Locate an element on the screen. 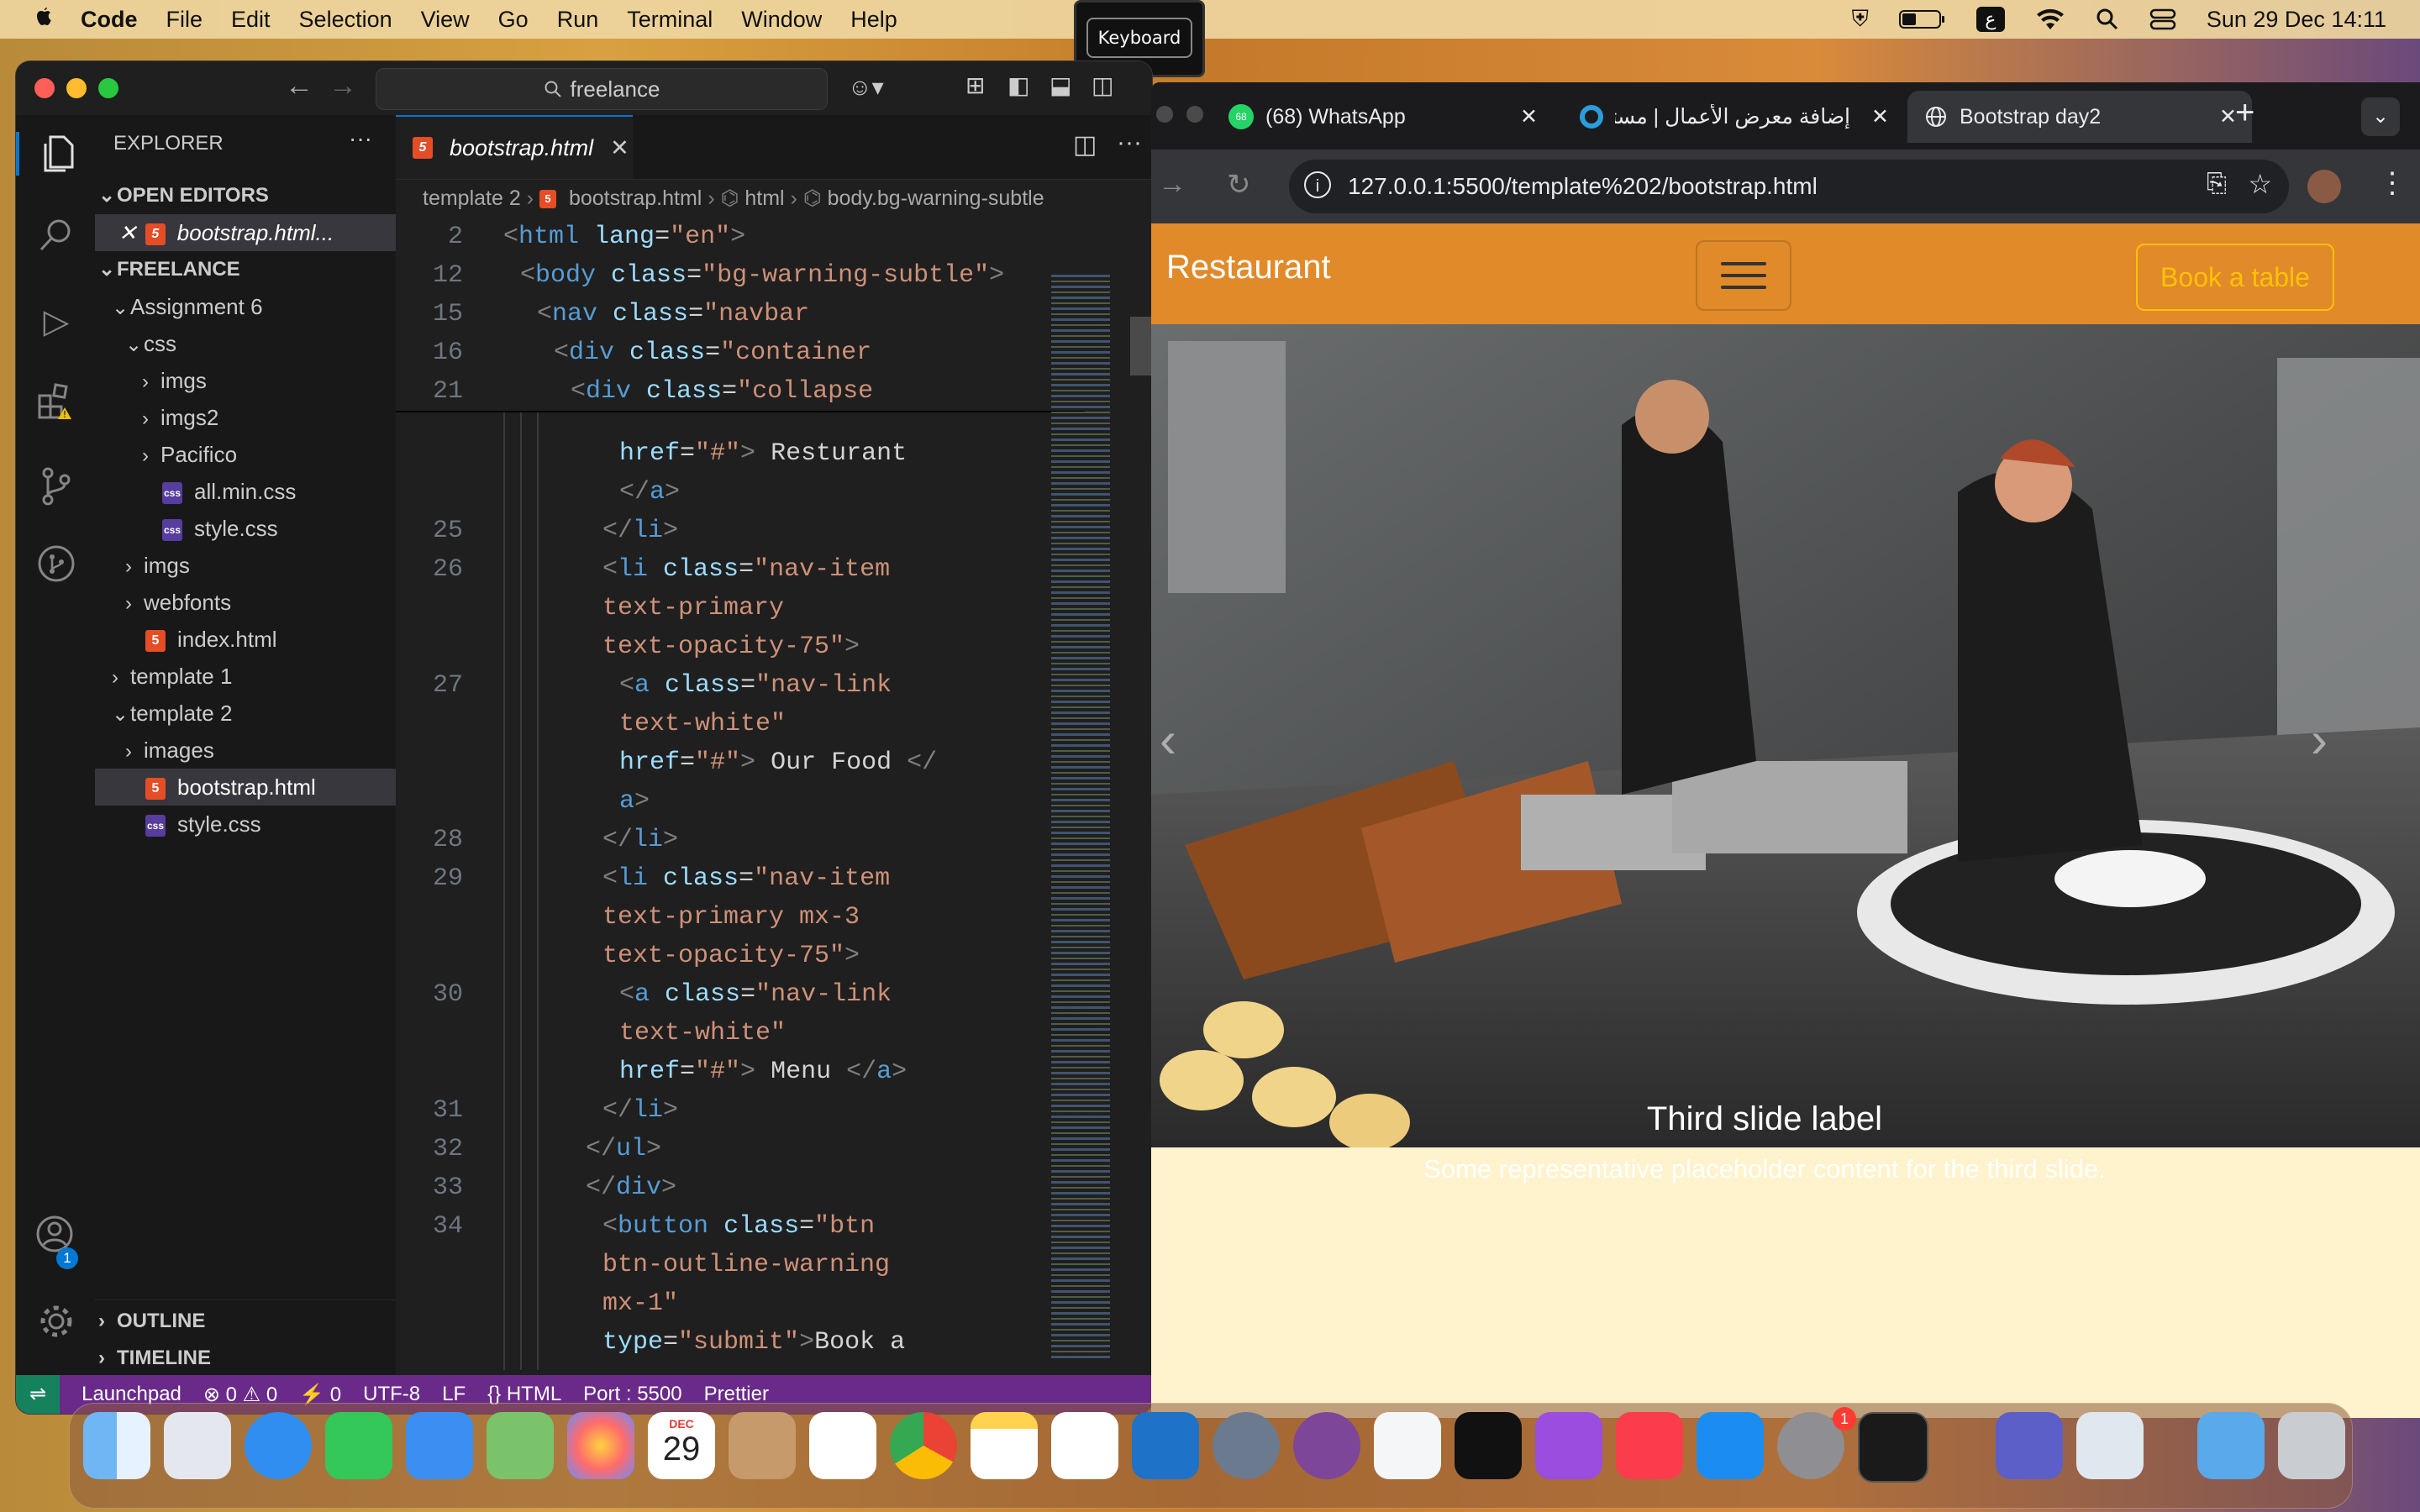 This screenshot has width=2420, height=1512. source-control-icon is located at coordinates (56, 486).